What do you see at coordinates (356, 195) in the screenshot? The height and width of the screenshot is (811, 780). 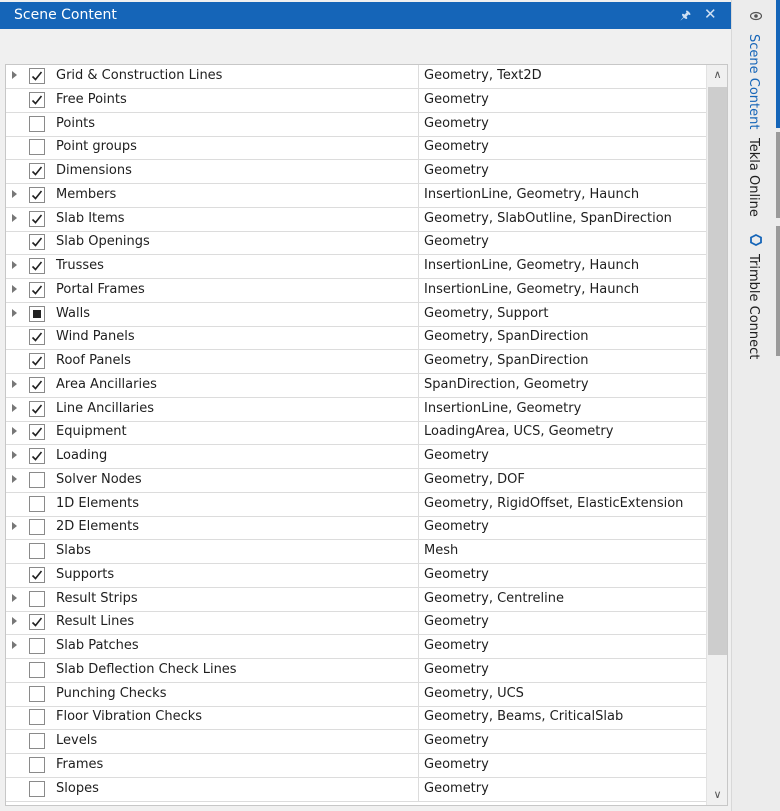 I see `table-row: Members InsertionLine, Geometry, Haunch` at bounding box center [356, 195].